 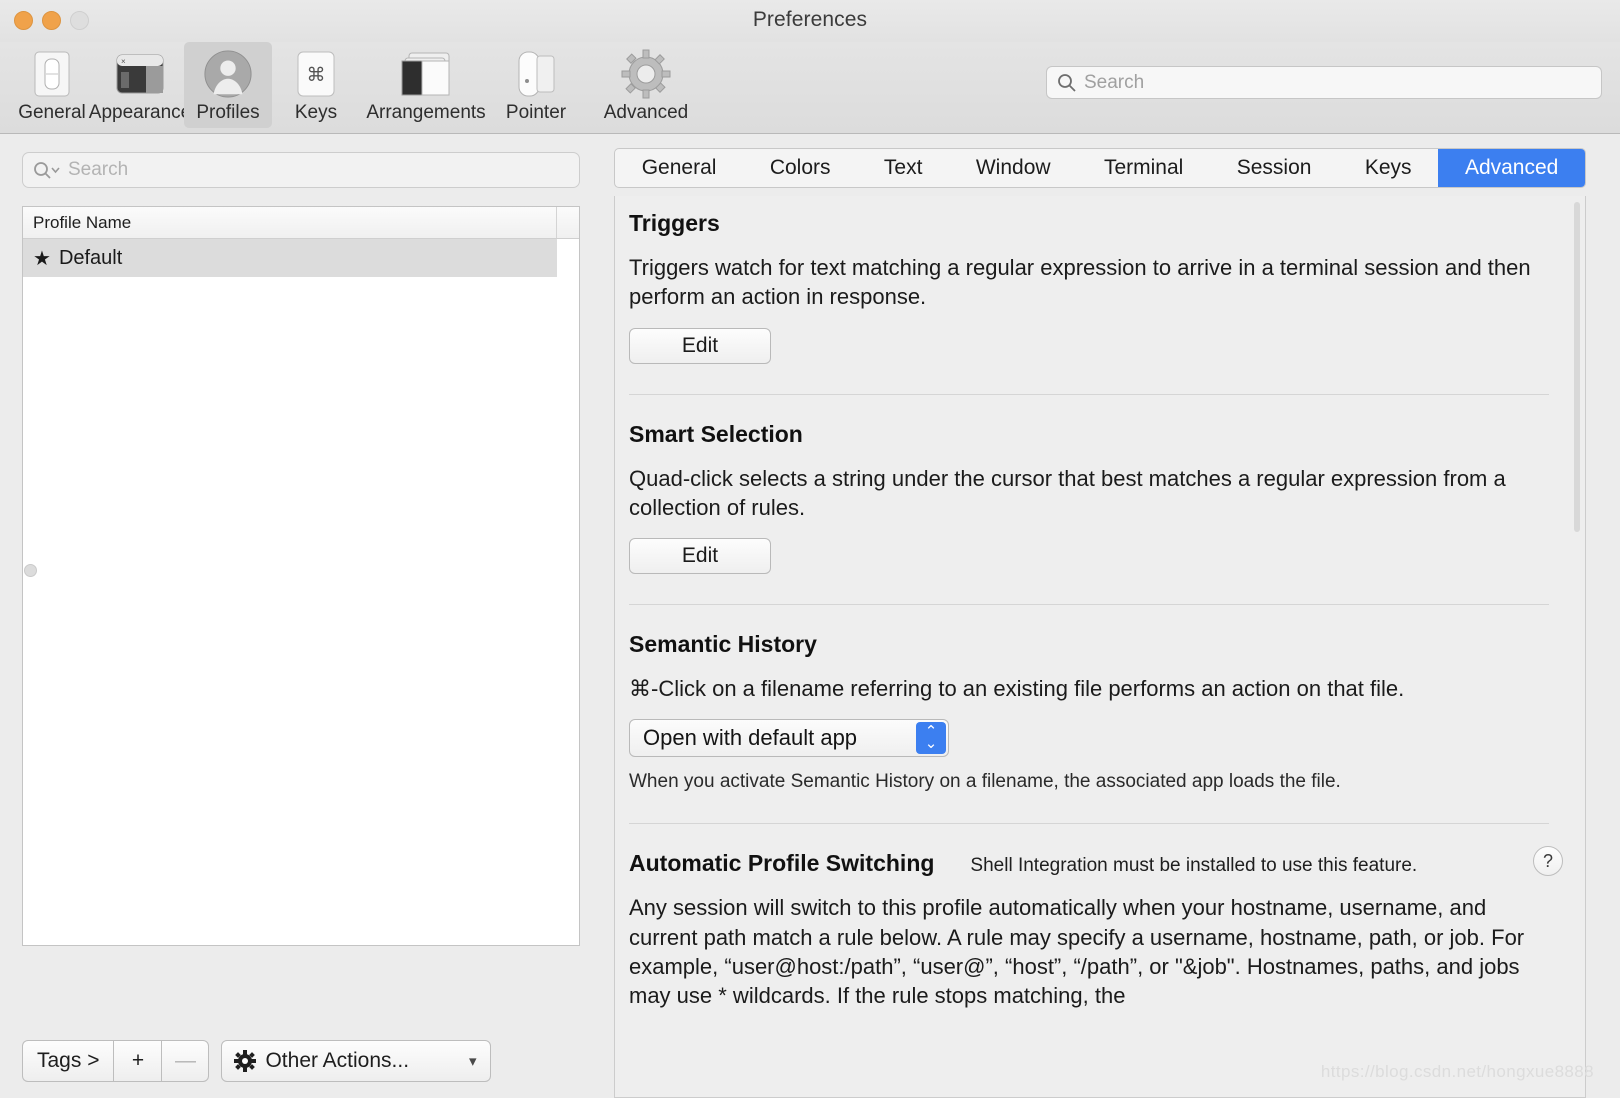 What do you see at coordinates (52, 112) in the screenshot?
I see `toolbar-item-label: General` at bounding box center [52, 112].